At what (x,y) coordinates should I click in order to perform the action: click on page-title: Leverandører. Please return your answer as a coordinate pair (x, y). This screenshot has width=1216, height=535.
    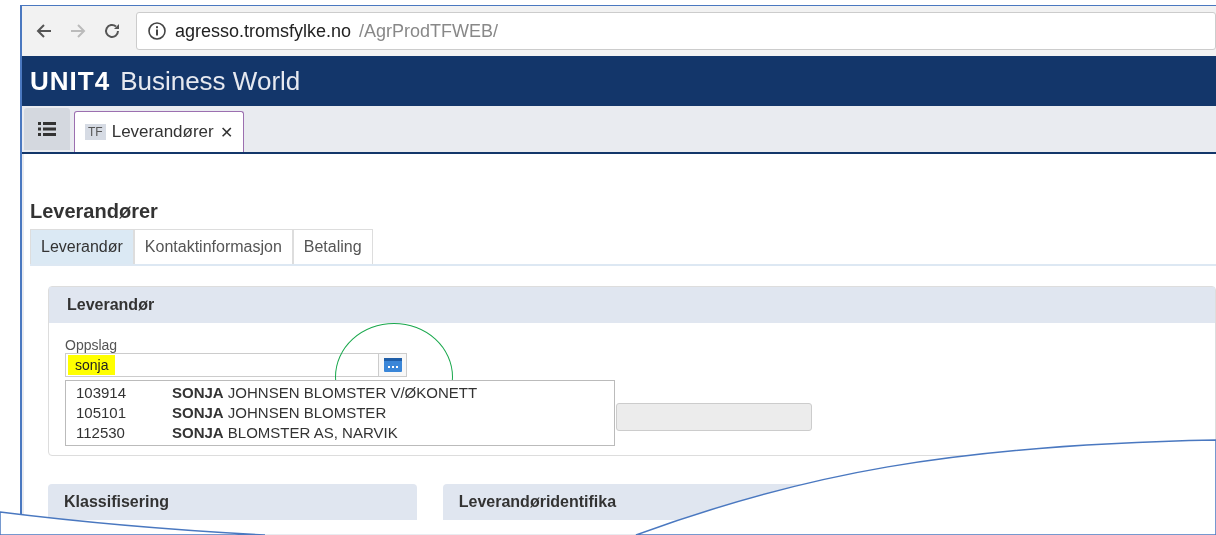
    Looking at the image, I should click on (94, 211).